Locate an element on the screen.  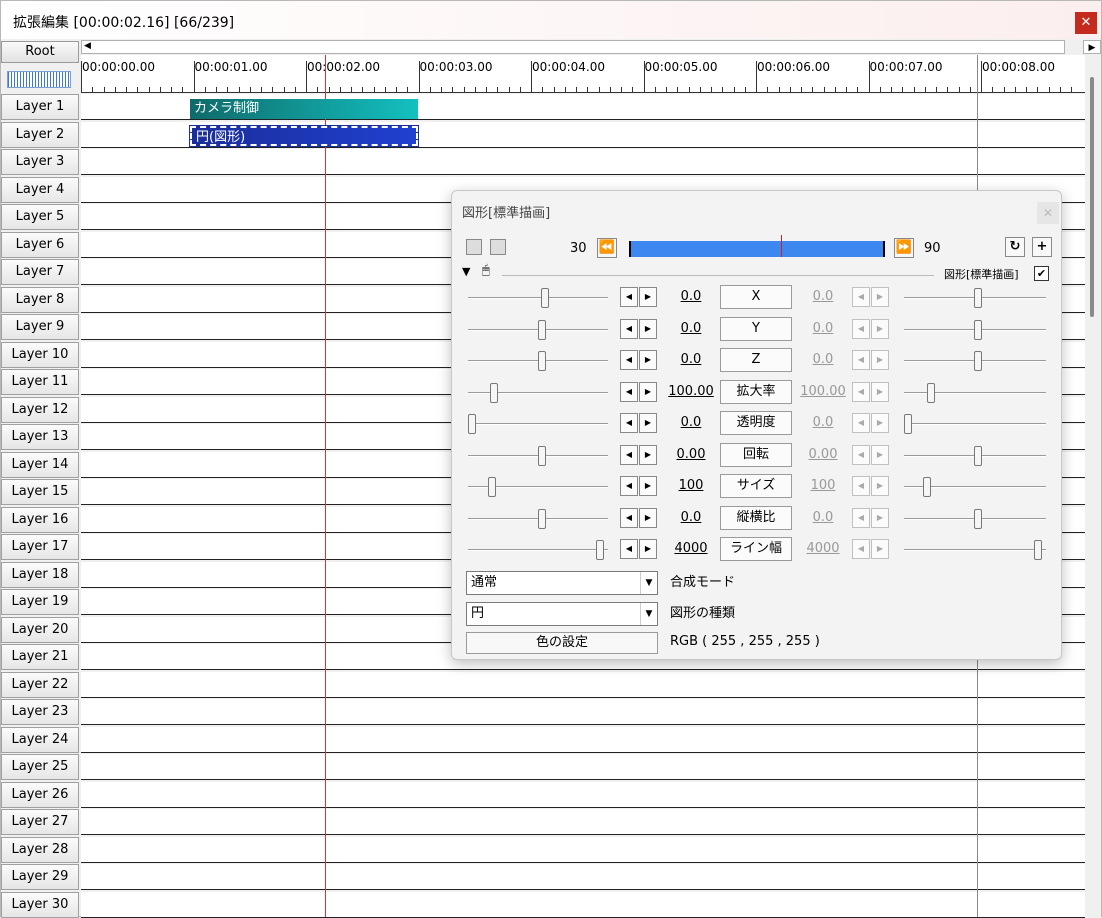
start-value: 0.00 is located at coordinates (691, 454).